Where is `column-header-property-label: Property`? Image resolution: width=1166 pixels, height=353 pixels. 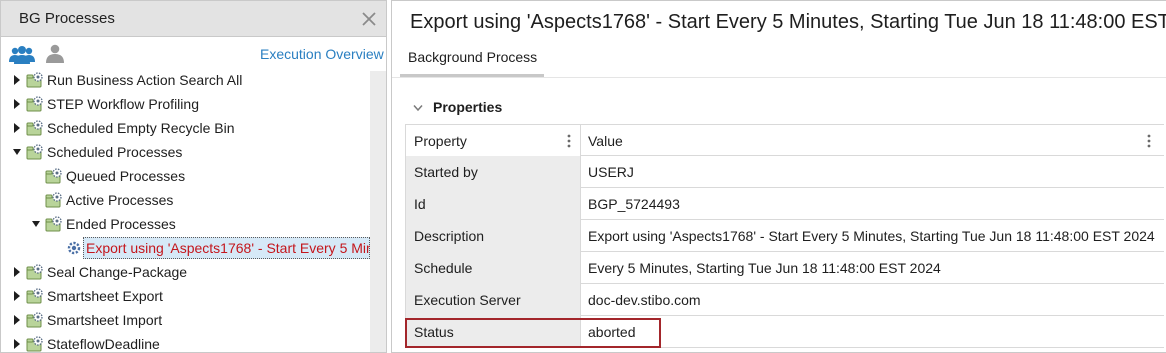
column-header-property-label: Property is located at coordinates (440, 141).